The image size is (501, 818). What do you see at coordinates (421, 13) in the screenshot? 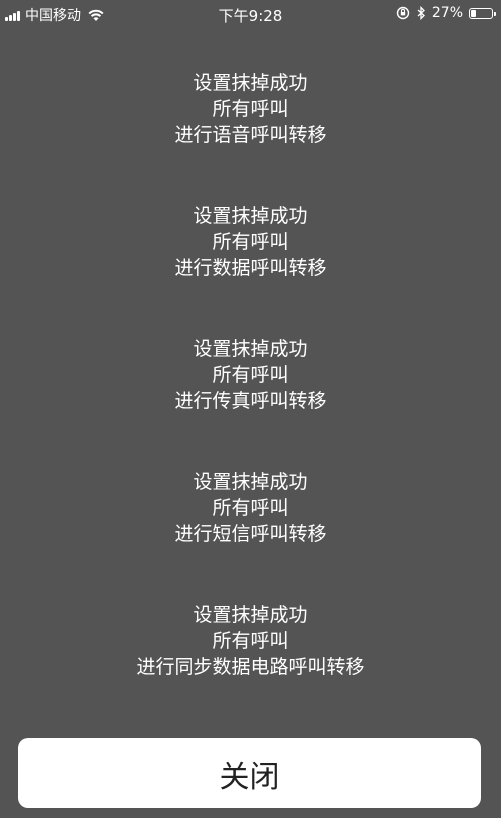
I see `bluetooth-icon` at bounding box center [421, 13].